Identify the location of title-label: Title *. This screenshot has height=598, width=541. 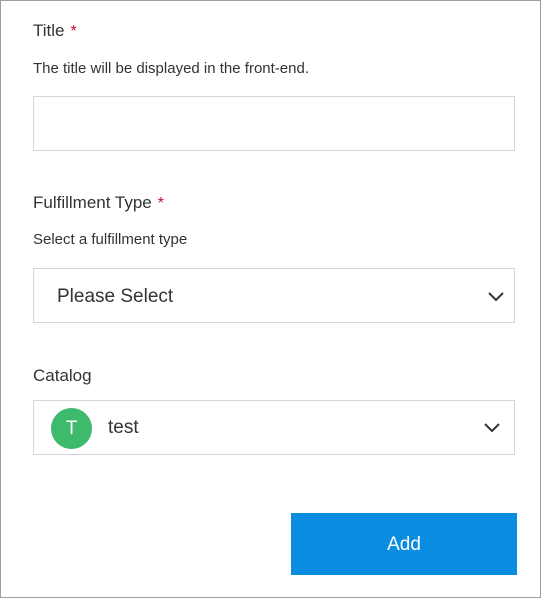
(55, 31).